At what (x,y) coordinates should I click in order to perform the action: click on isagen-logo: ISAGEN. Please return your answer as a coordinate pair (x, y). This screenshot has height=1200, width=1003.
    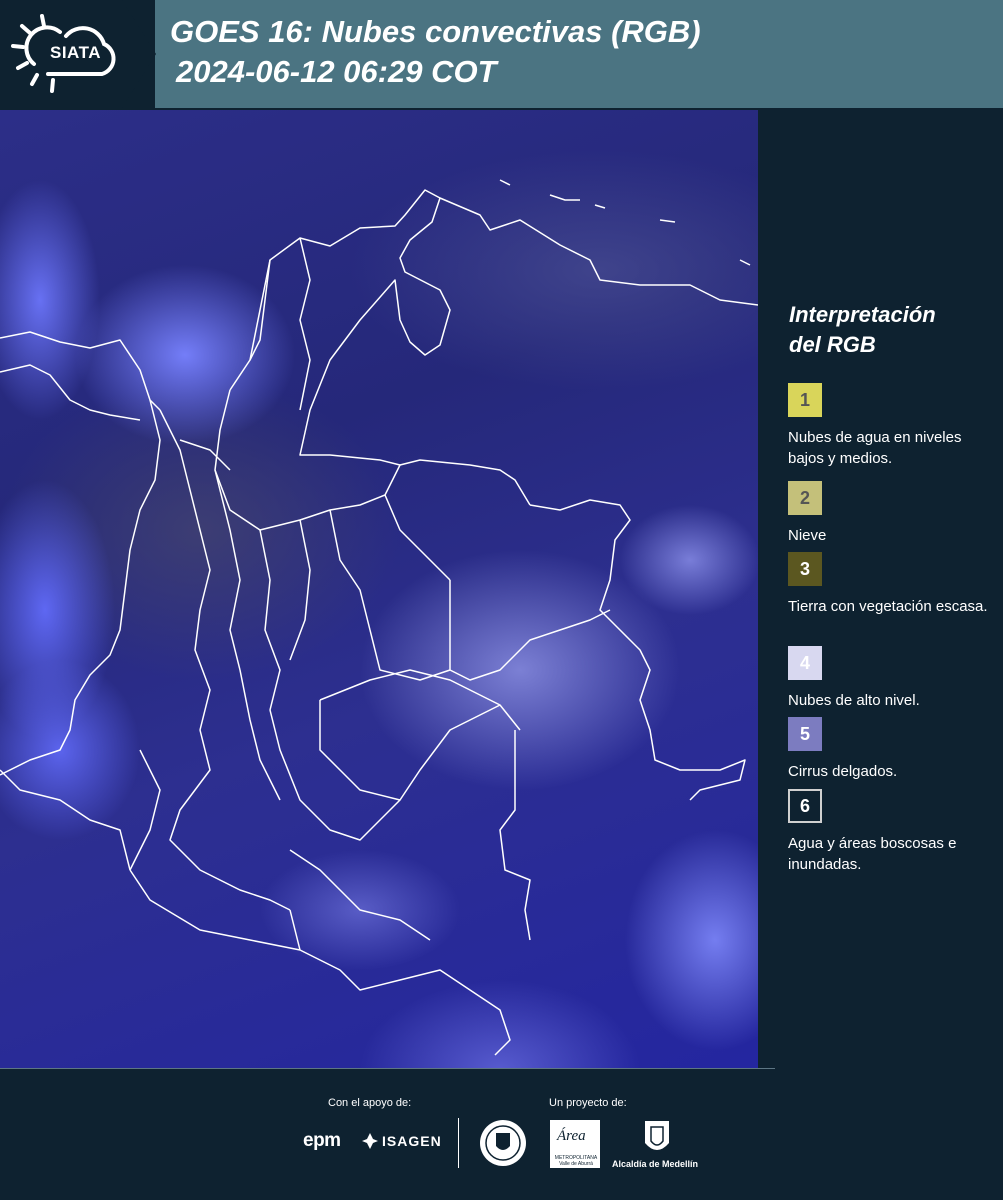
    Looking at the image, I should click on (412, 1141).